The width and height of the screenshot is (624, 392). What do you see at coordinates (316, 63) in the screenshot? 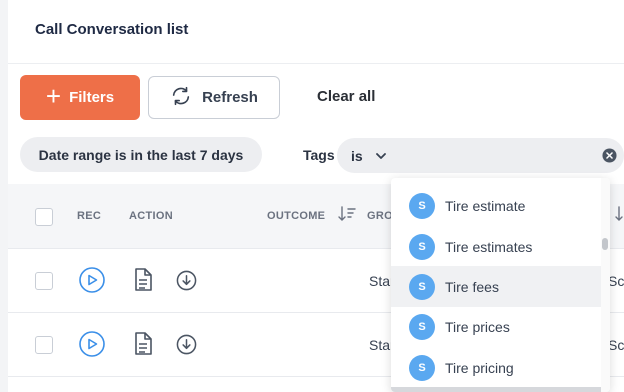
I see `header-divider` at bounding box center [316, 63].